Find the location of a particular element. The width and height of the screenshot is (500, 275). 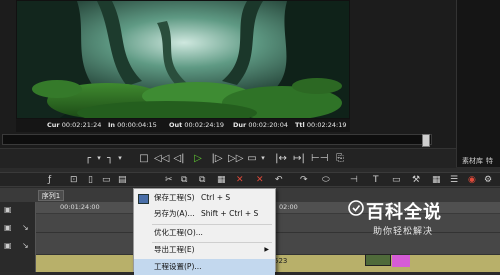

sequence-tab: 序列1 is located at coordinates (51, 195).